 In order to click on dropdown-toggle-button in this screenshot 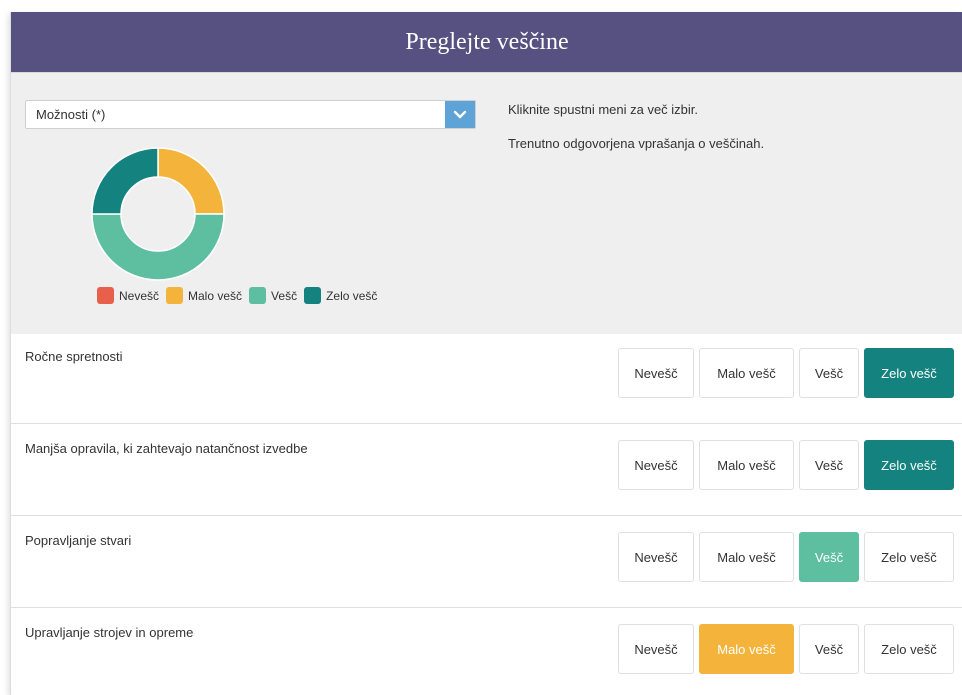, I will do `click(460, 114)`.